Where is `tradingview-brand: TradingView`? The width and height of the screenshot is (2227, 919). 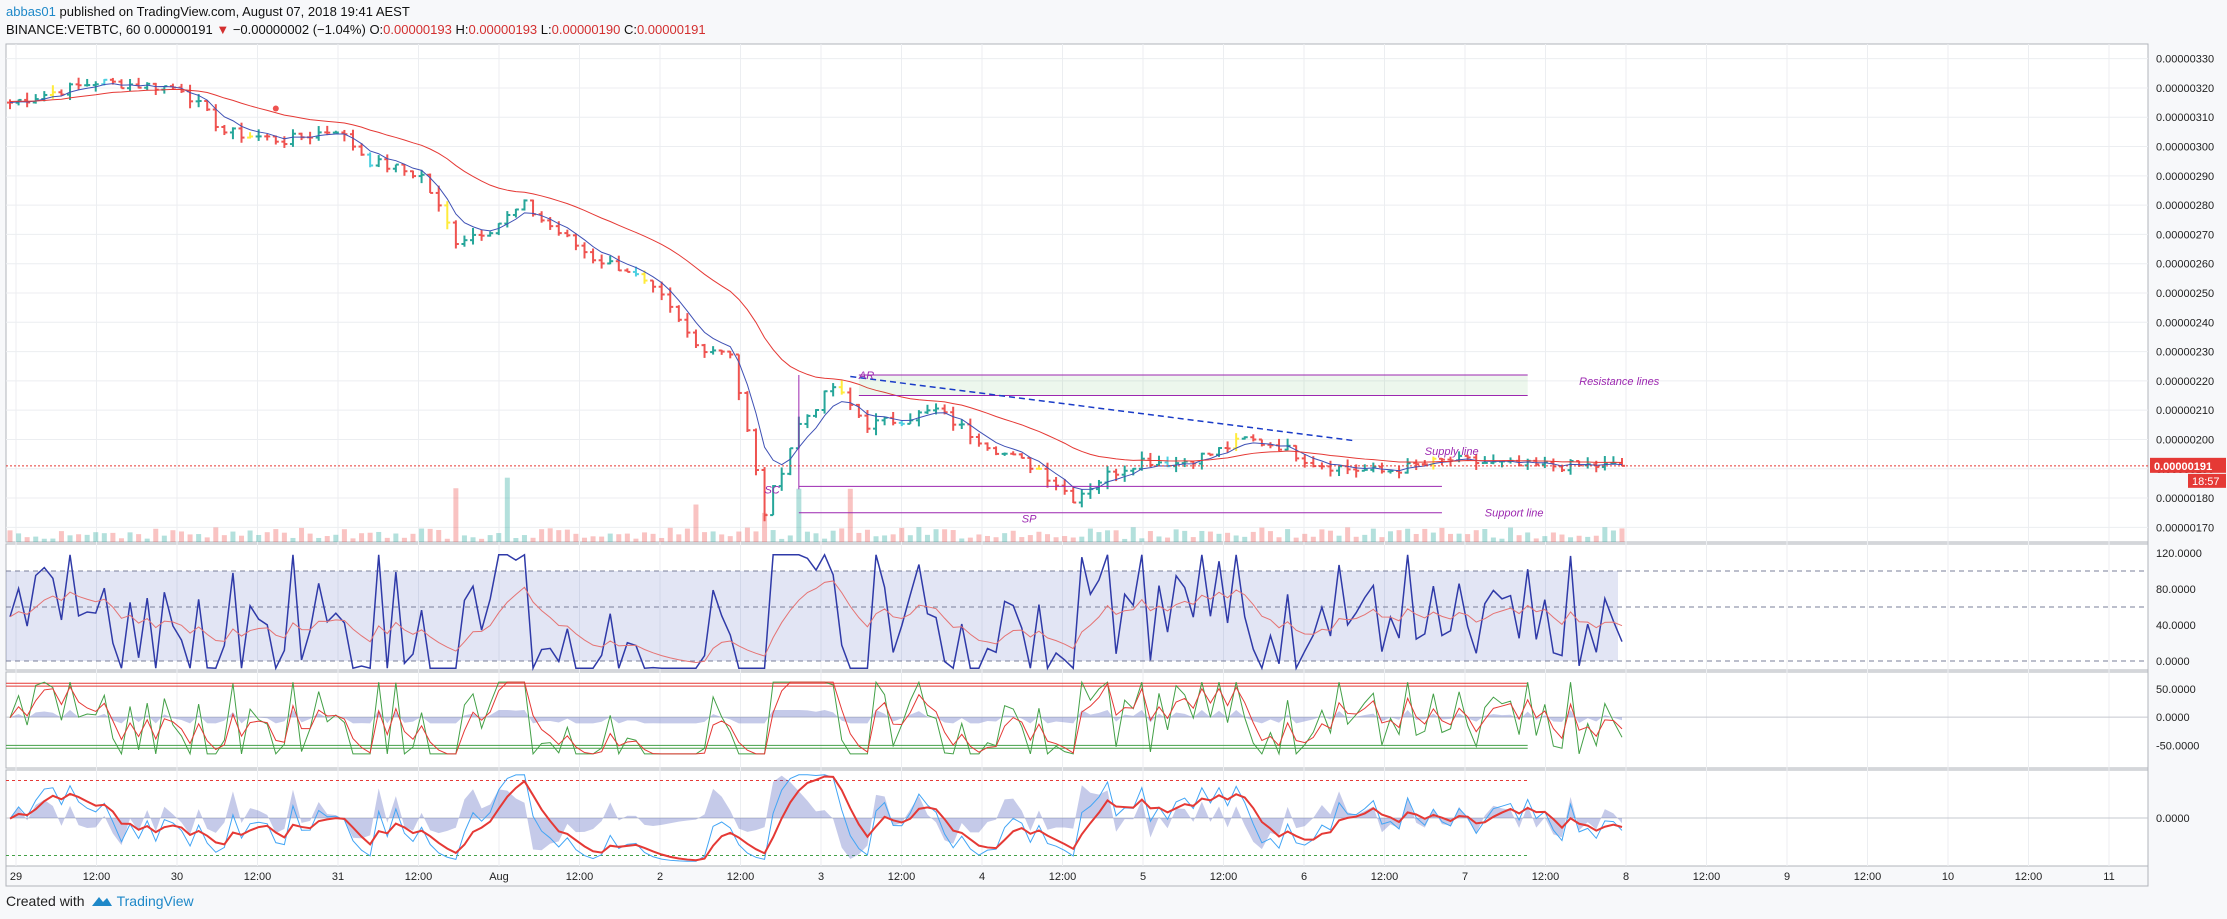
tradingview-brand: TradingView is located at coordinates (142, 901).